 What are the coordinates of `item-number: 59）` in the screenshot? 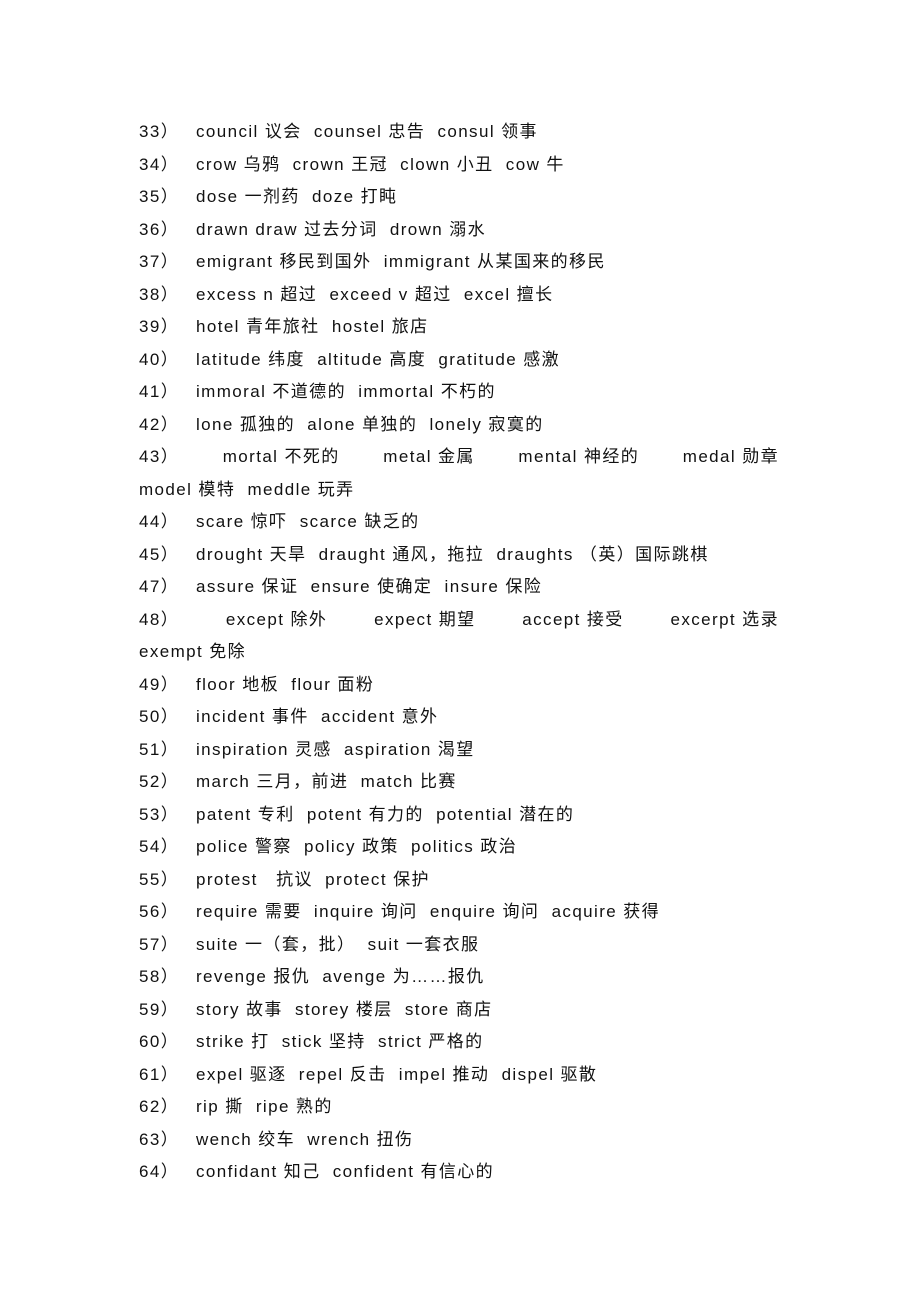 It's located at (159, 1009).